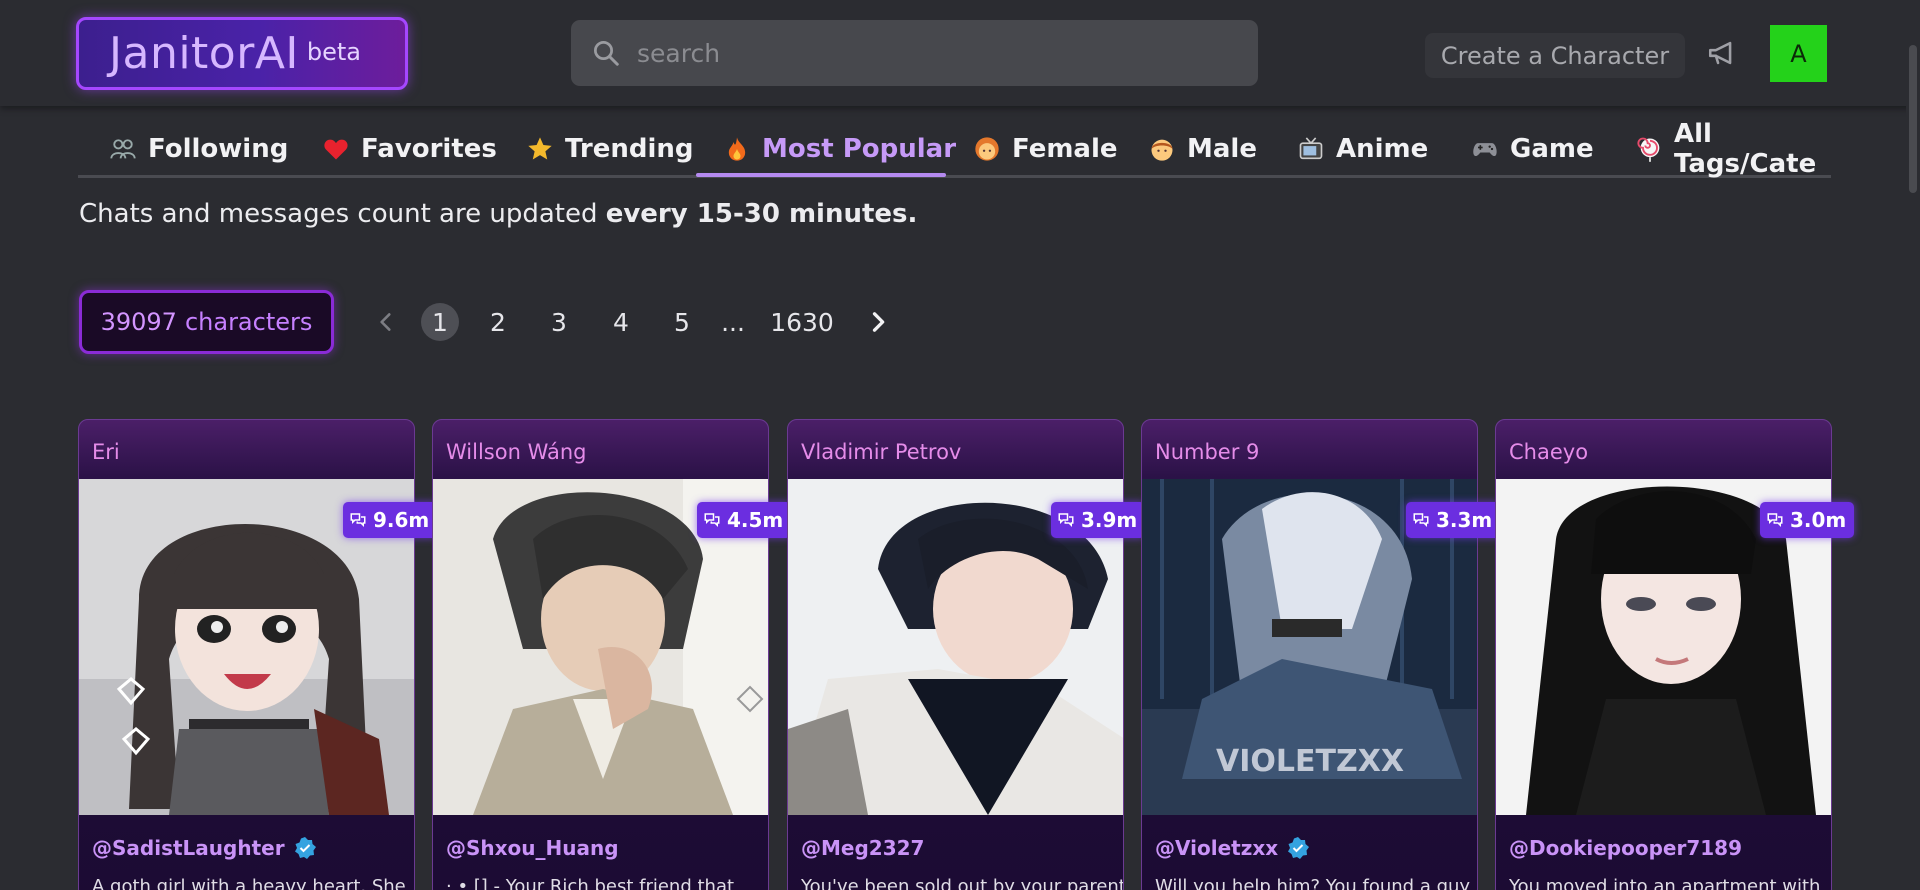 The width and height of the screenshot is (1920, 890). I want to click on chat-count-badge: 4.5m, so click(744, 520).